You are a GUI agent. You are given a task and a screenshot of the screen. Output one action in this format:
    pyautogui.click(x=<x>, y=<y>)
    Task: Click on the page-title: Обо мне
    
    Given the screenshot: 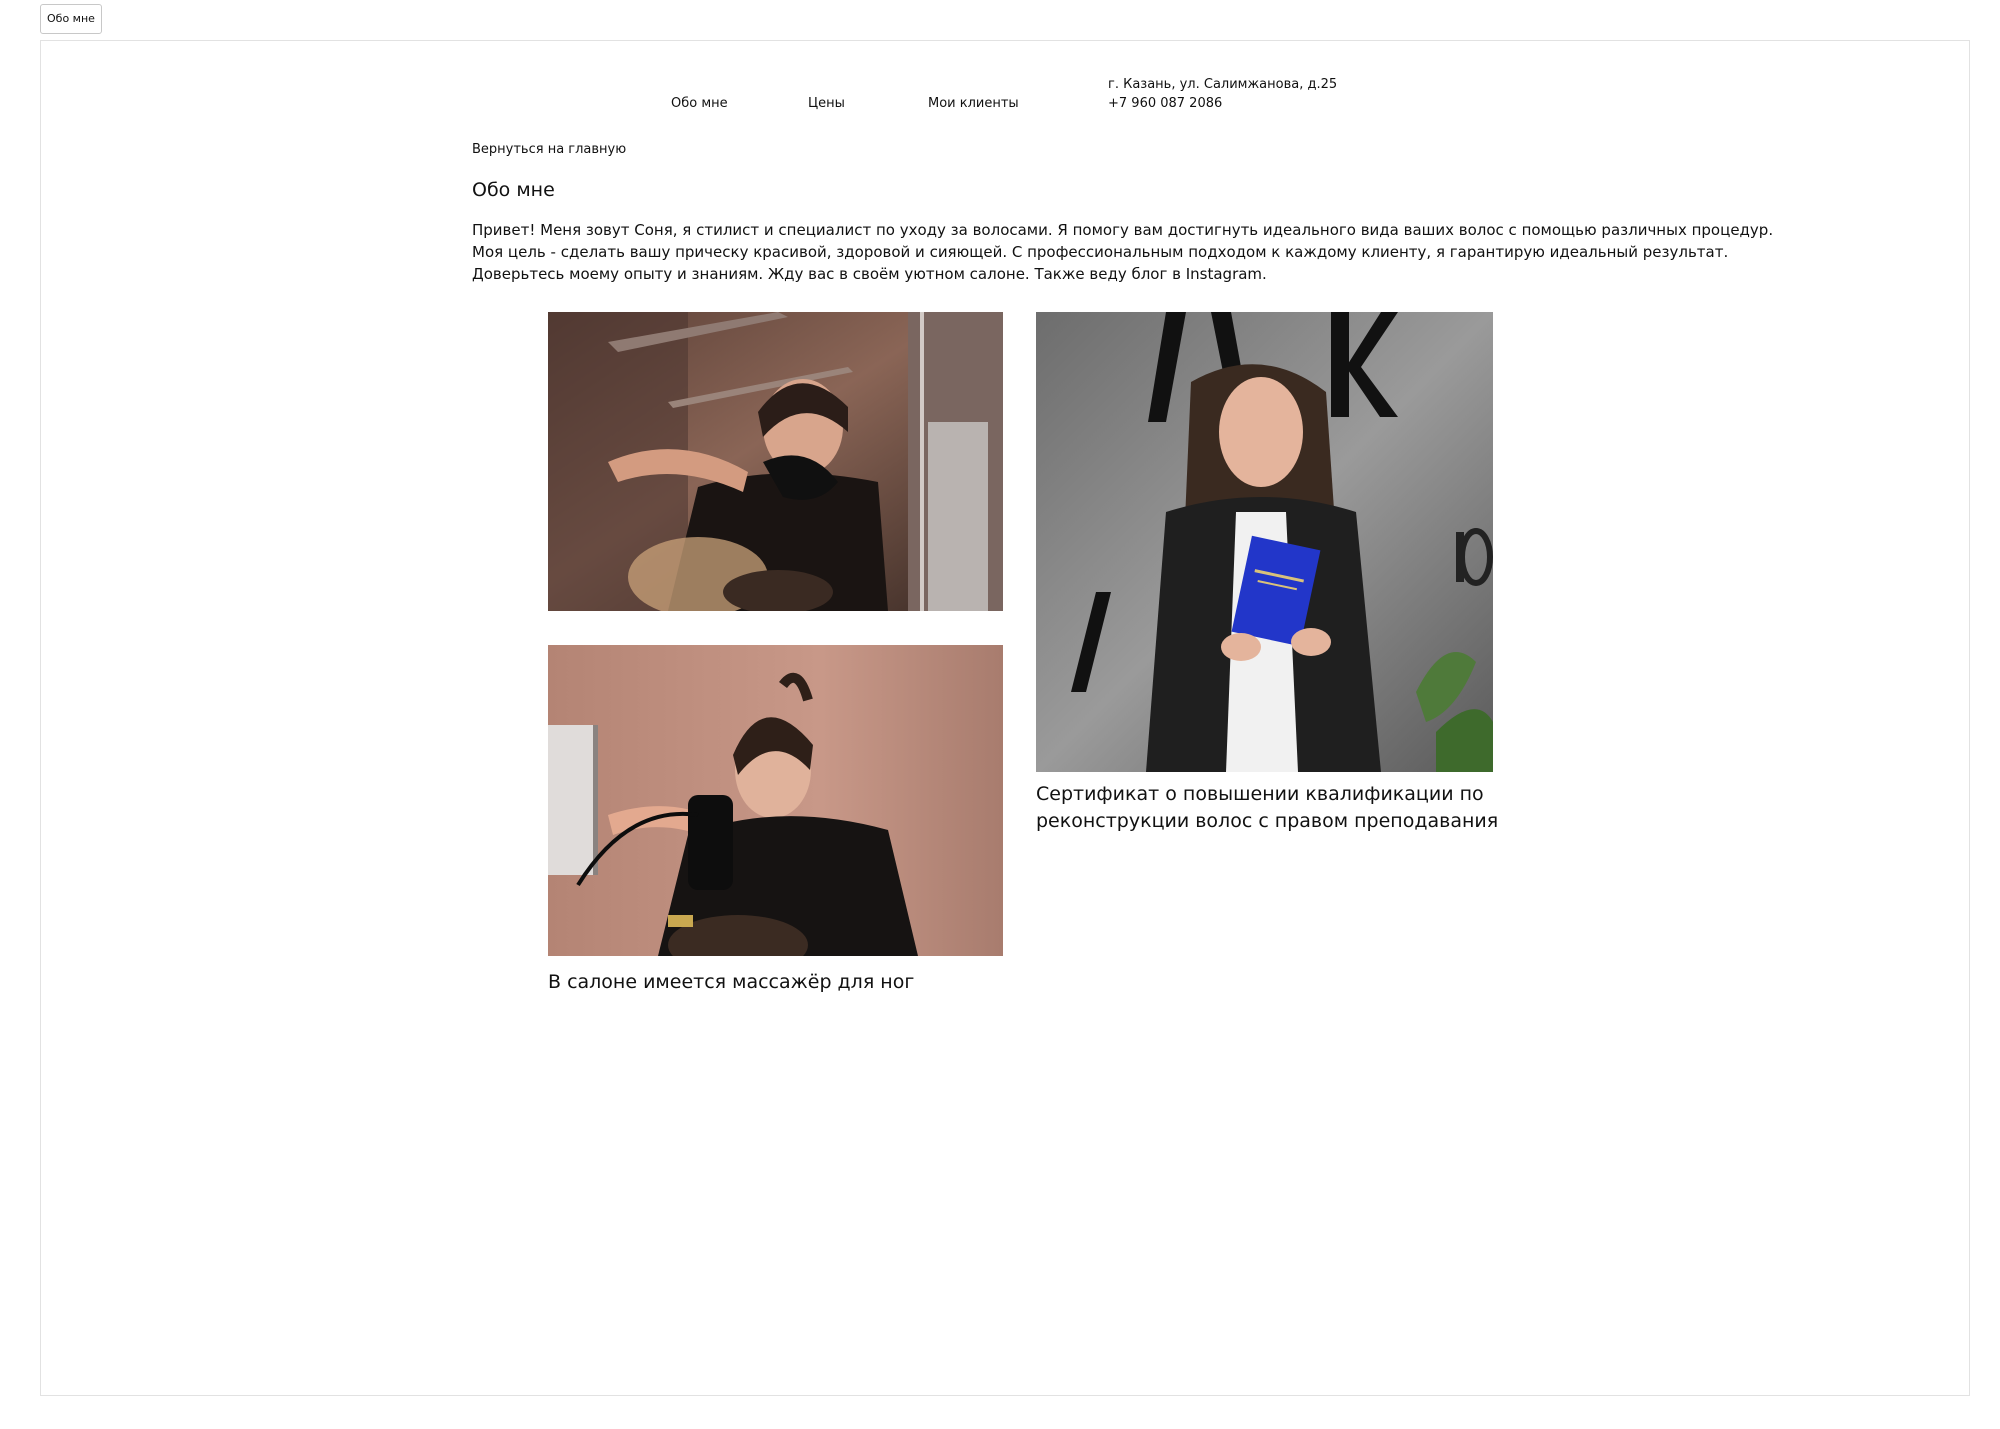 What is the action you would take?
    pyautogui.click(x=513, y=190)
    